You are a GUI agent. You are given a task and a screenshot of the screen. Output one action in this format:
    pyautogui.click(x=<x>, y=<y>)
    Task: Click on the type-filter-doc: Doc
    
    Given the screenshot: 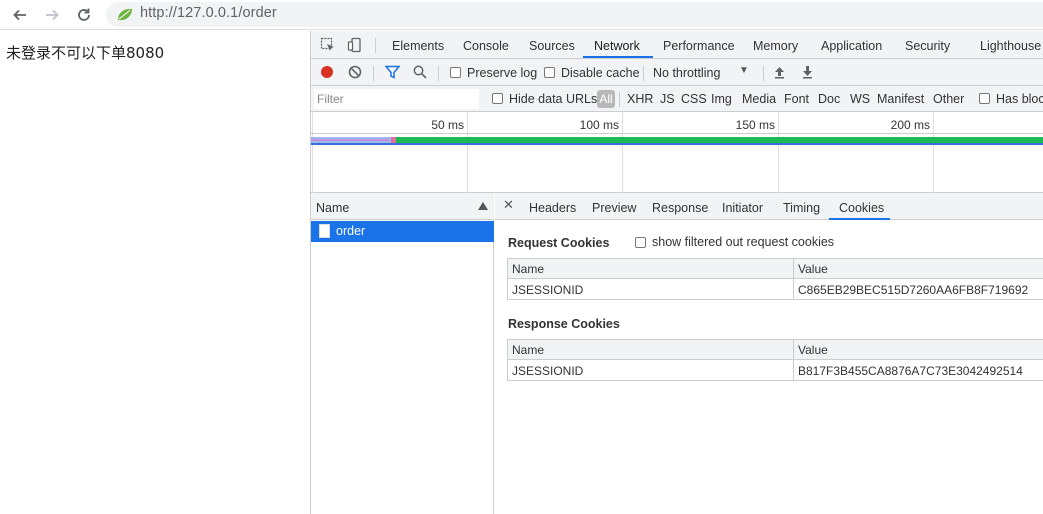 What is the action you would take?
    pyautogui.click(x=829, y=99)
    